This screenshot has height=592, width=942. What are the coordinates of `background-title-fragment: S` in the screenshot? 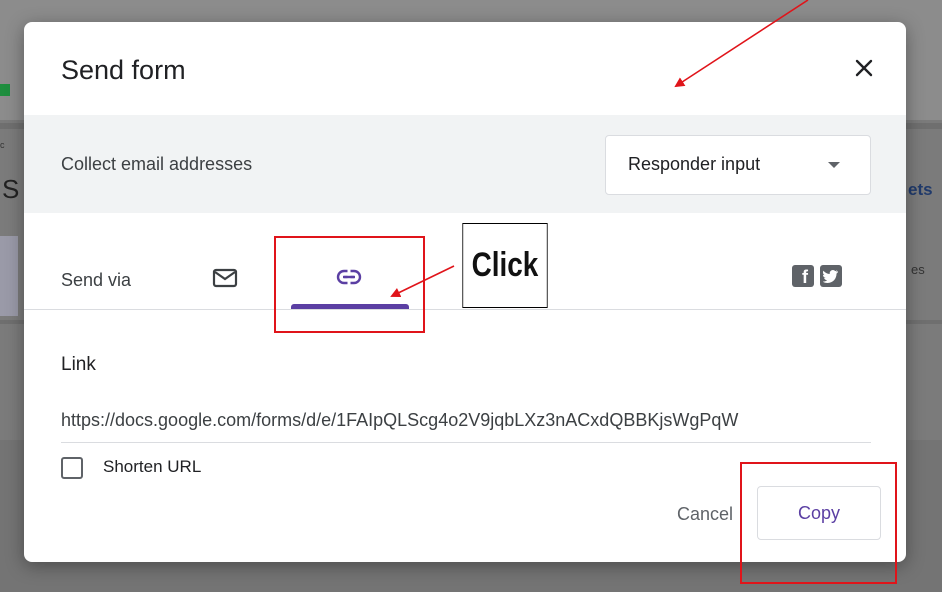 It's located at (11, 189).